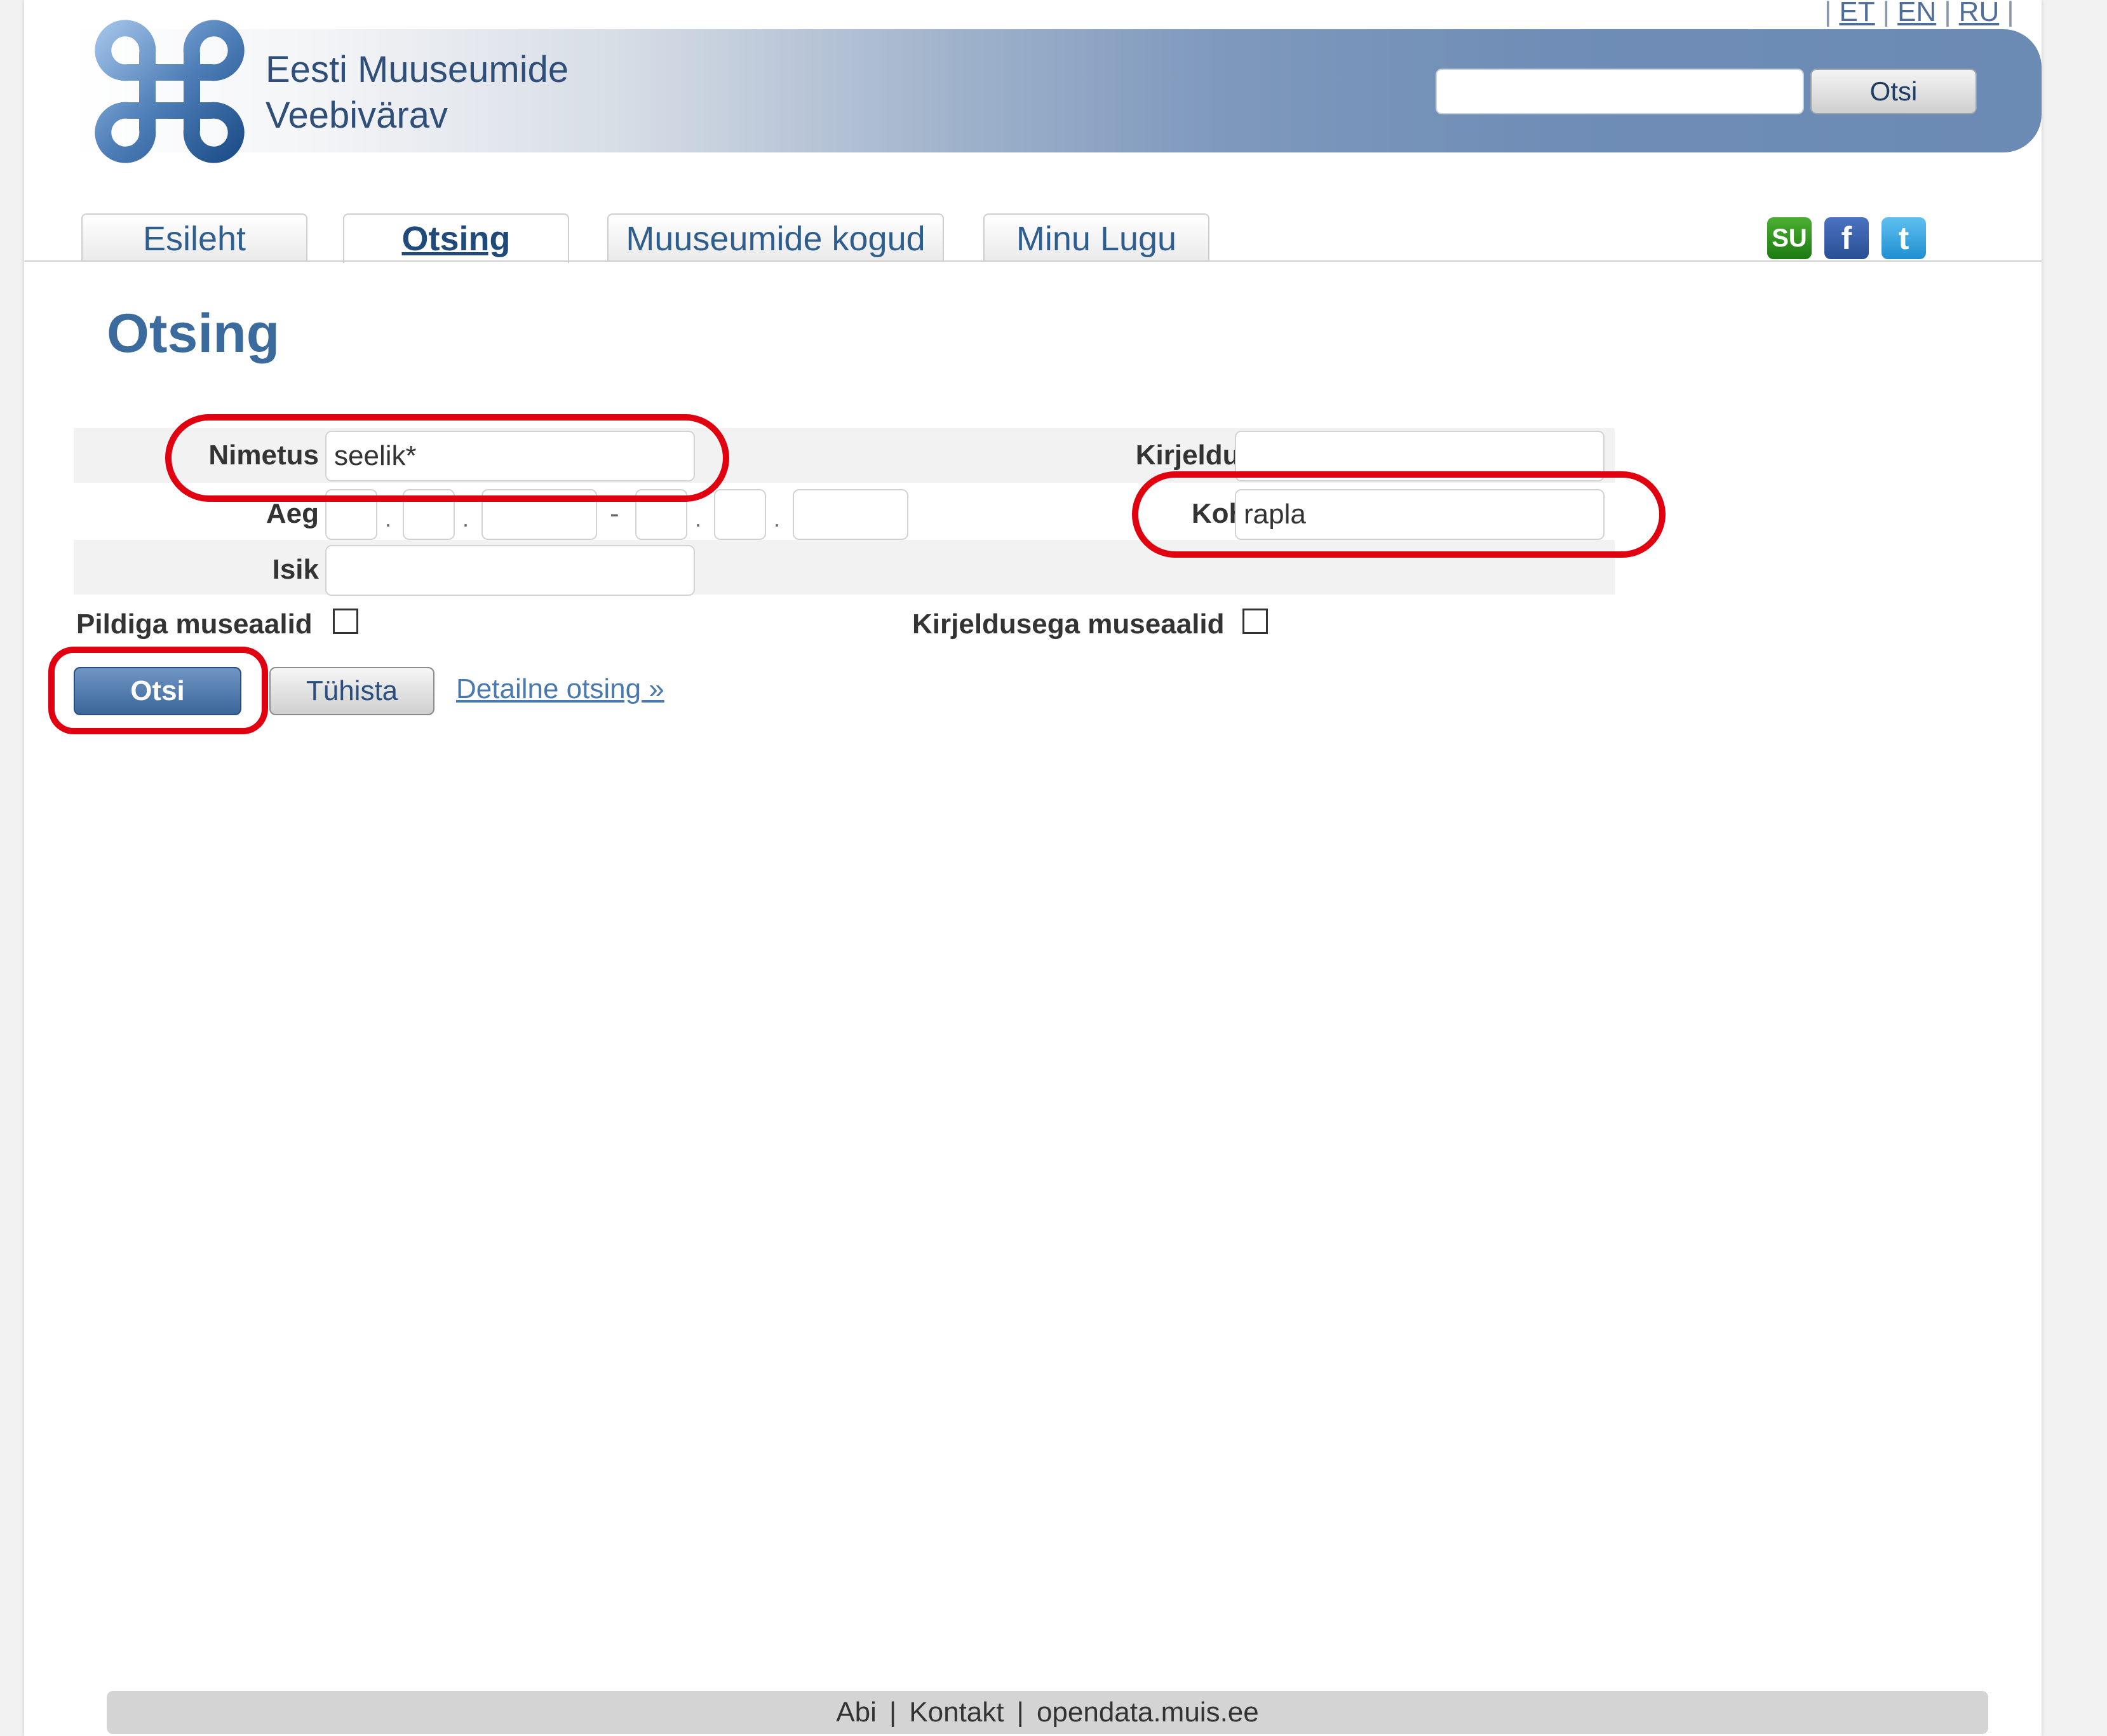 This screenshot has width=2107, height=1736. I want to click on aeg-label: Aeg, so click(292, 513).